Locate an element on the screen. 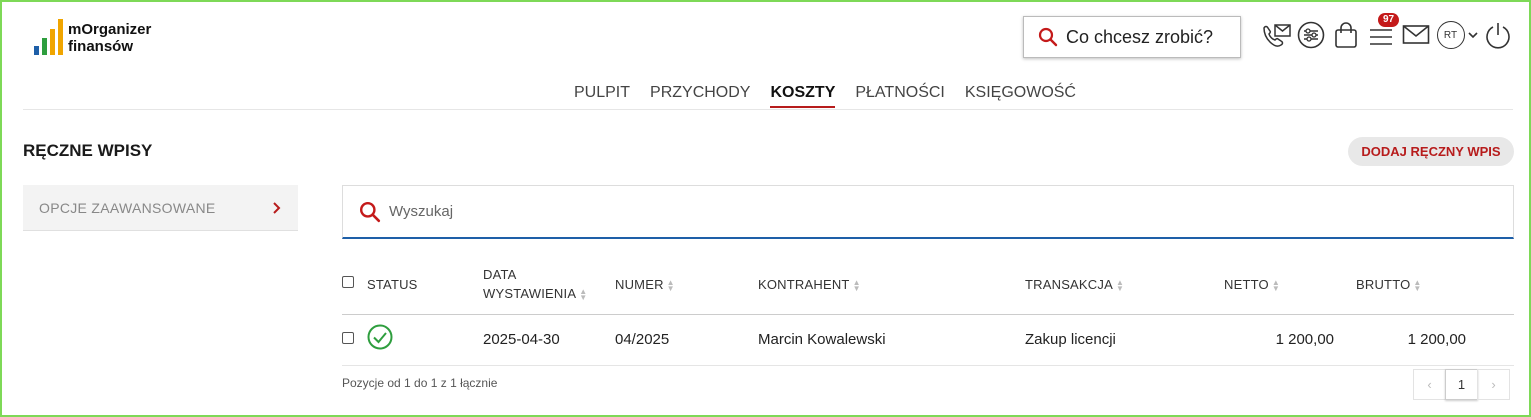 Image resolution: width=1531 pixels, height=417 pixels. logo-line2: finansów is located at coordinates (101, 46).